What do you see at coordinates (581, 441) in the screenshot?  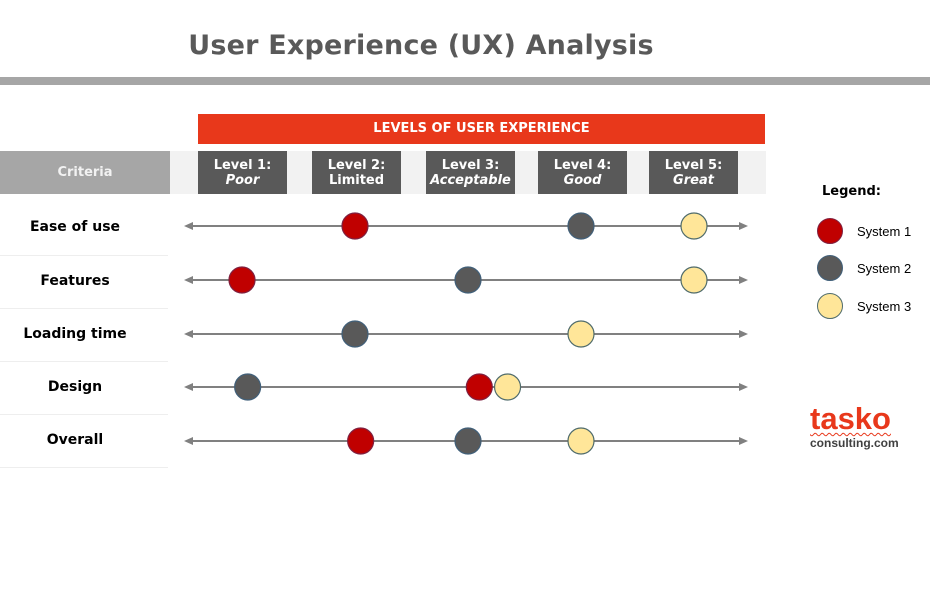 I see `dot-system-3-overall` at bounding box center [581, 441].